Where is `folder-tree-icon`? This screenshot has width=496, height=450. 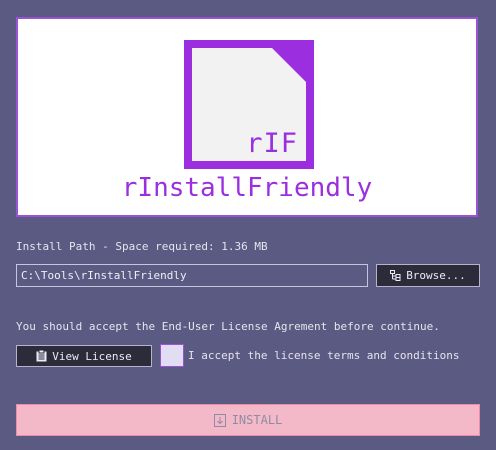
folder-tree-icon is located at coordinates (395, 275).